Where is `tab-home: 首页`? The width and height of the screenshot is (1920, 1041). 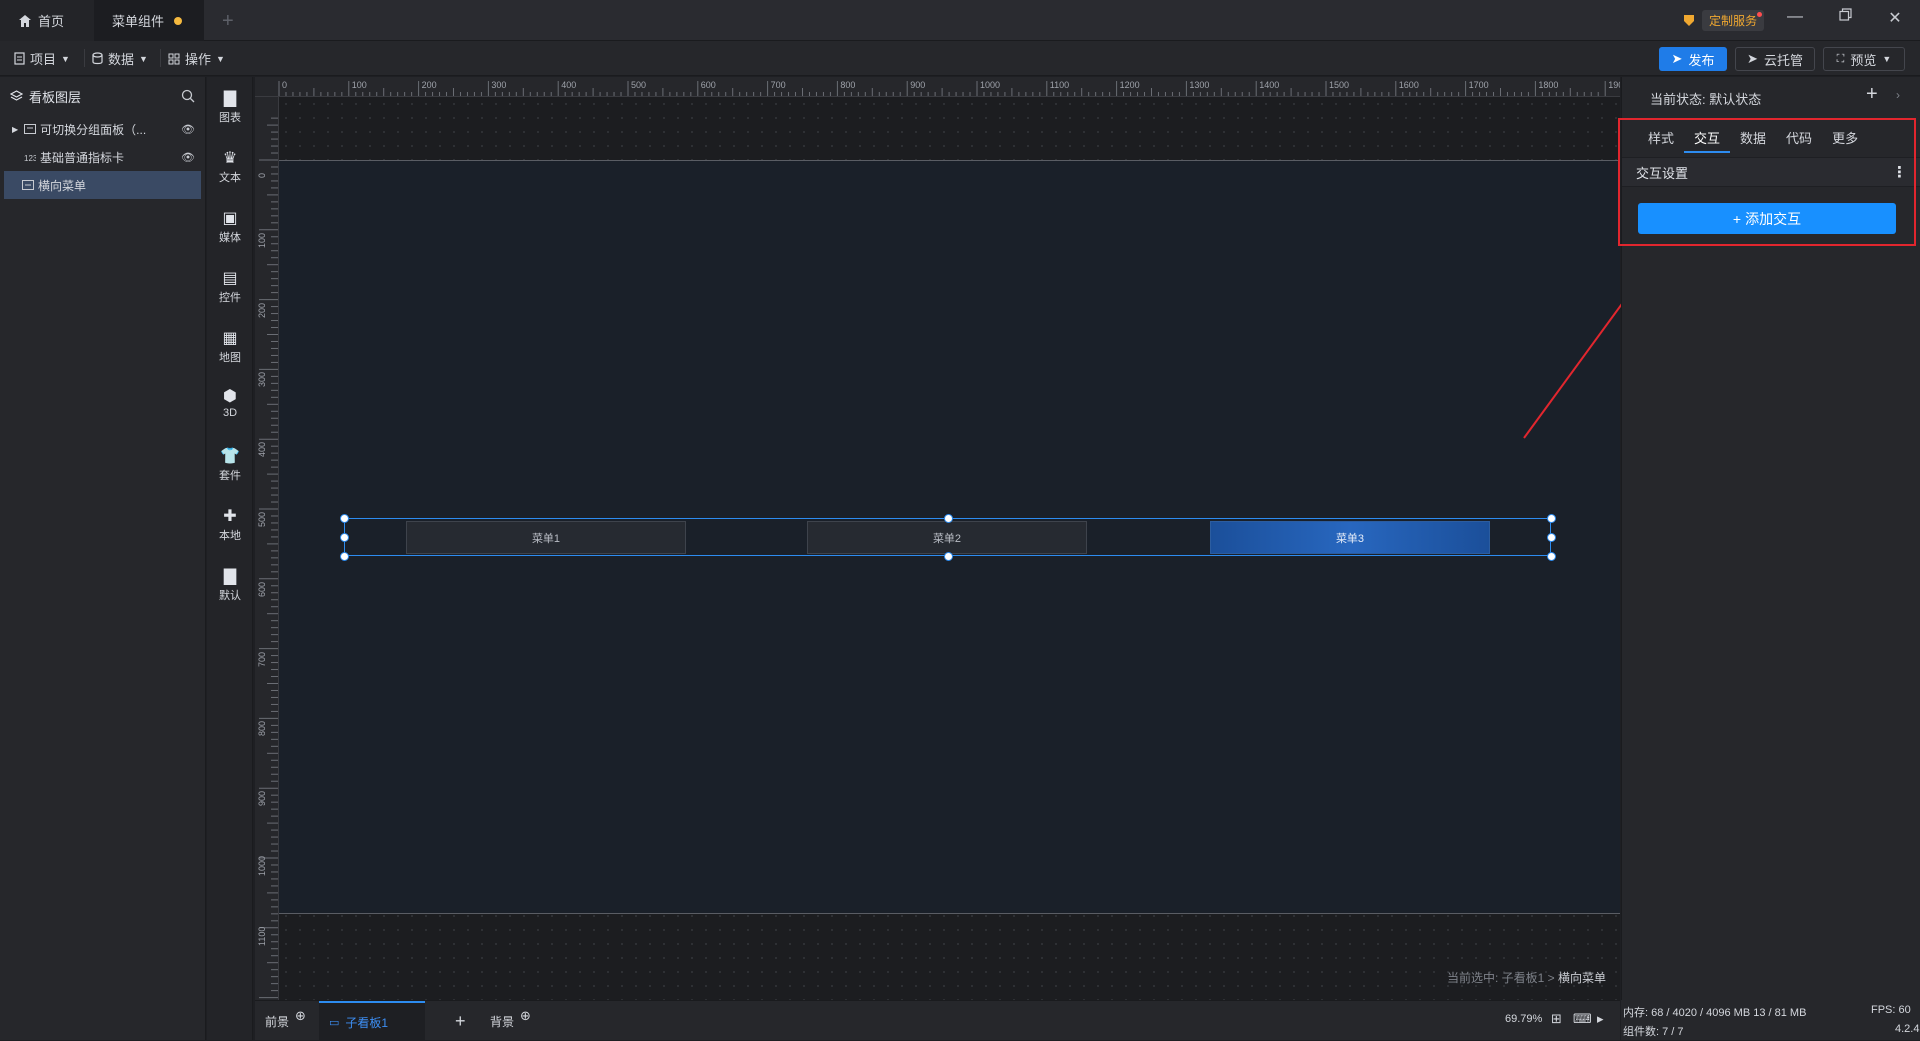
tab-home: 首页 is located at coordinates (47, 20).